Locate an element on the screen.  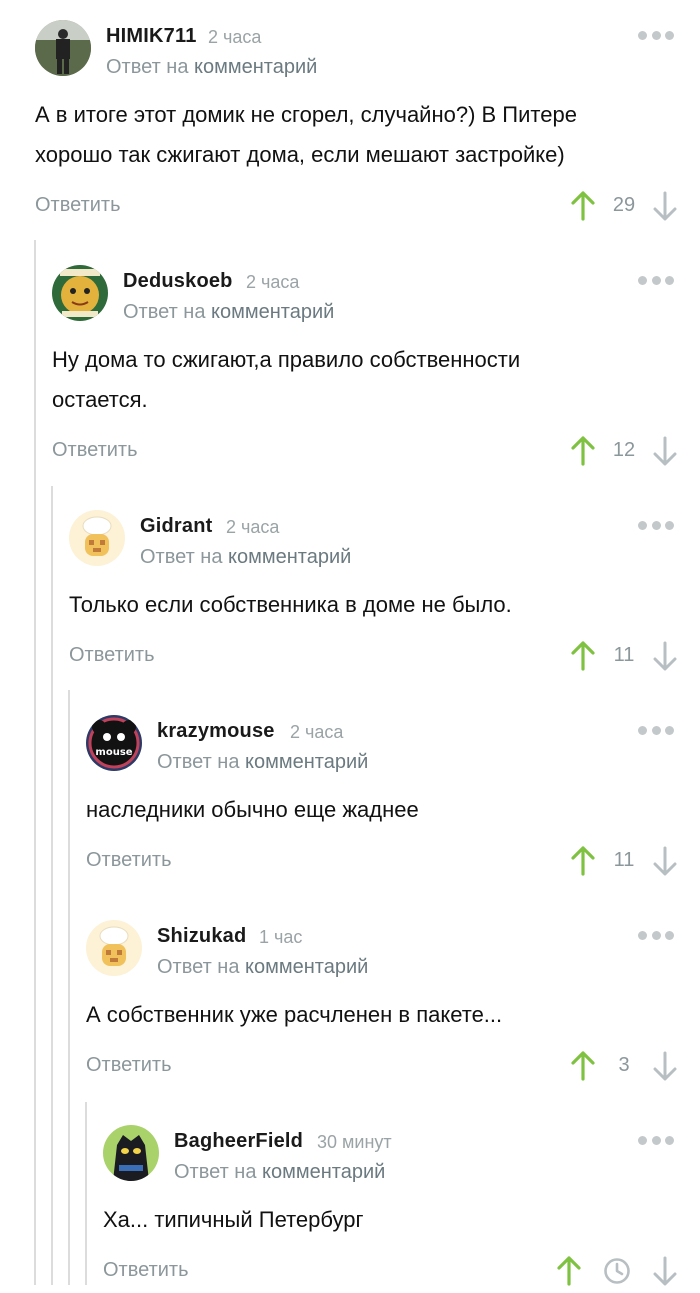
avatar: mouse is located at coordinates (114, 743).